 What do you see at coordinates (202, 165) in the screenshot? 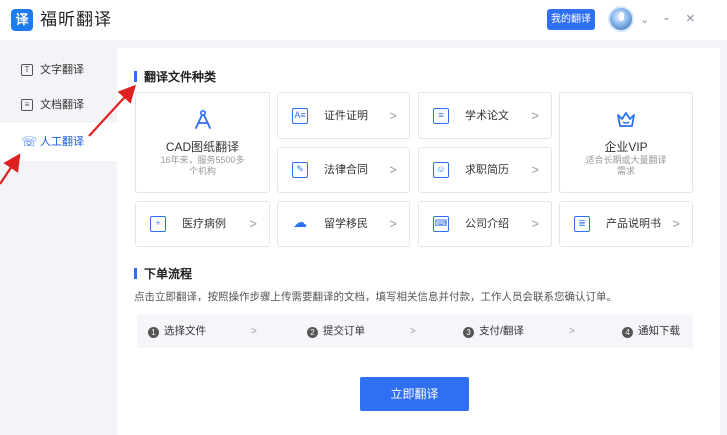
I see `card-subtitle: 16年来，服务5500多个机构` at bounding box center [202, 165].